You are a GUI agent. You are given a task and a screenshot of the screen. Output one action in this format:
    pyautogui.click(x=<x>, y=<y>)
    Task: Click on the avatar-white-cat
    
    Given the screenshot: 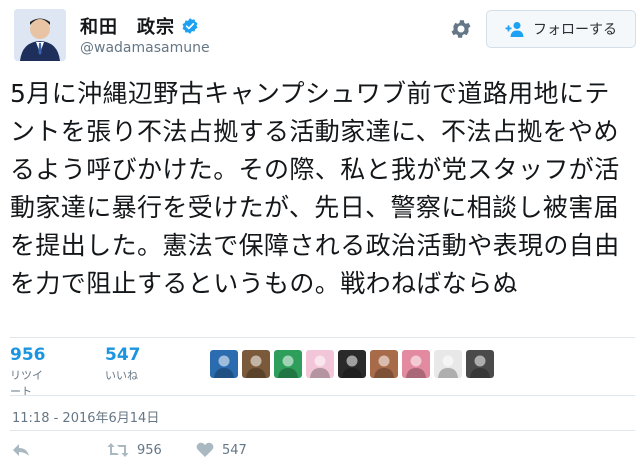 What is the action you would take?
    pyautogui.click(x=352, y=364)
    